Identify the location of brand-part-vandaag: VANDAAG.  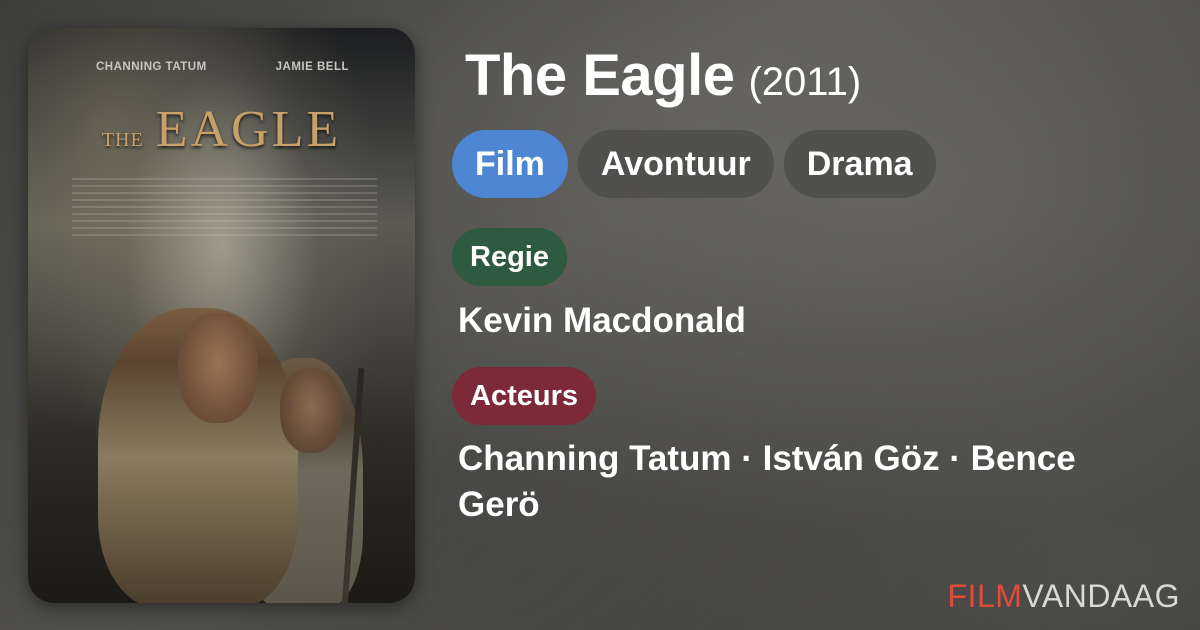
(1101, 596).